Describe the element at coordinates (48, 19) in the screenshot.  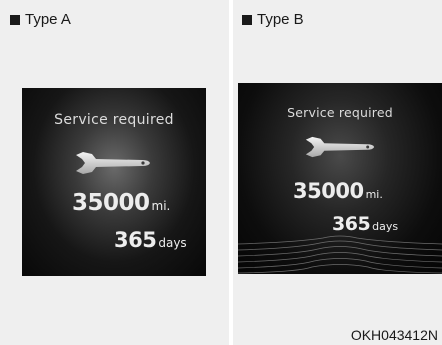
I see `panel-label-text: Type A` at that location.